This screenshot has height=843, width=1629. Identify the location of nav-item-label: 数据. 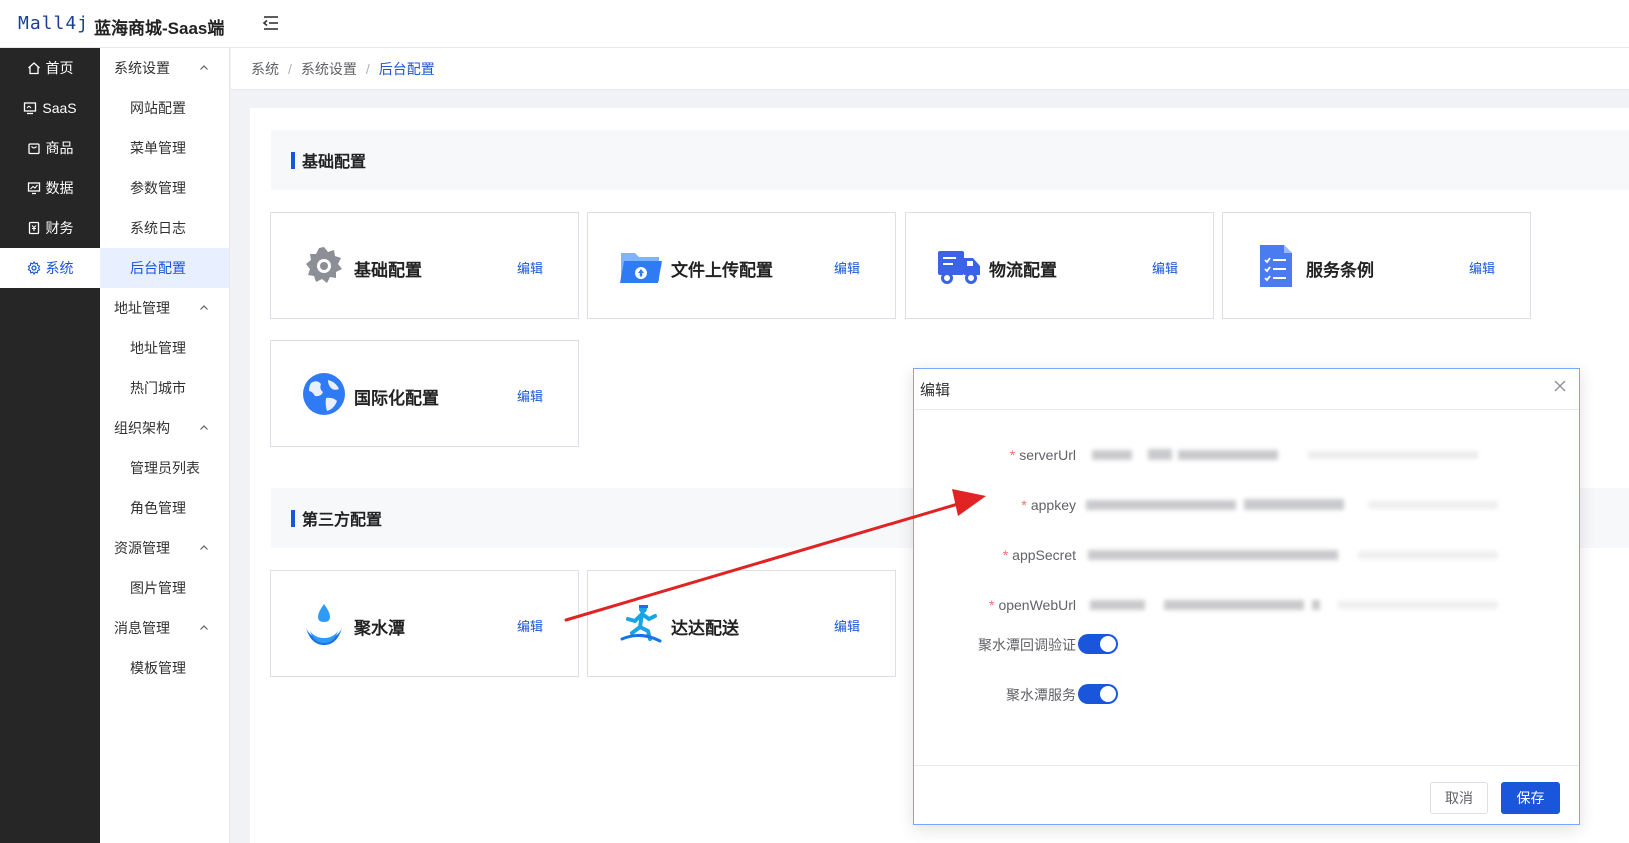
(59, 188).